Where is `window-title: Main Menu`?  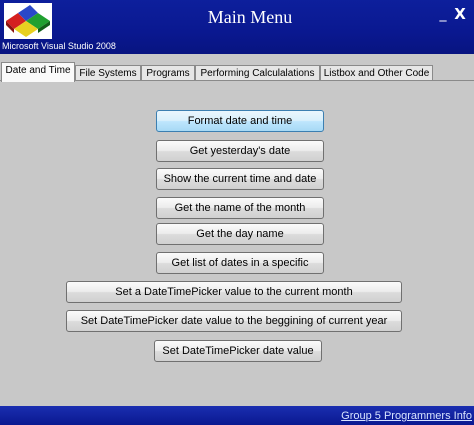
window-title: Main Menu is located at coordinates (250, 17).